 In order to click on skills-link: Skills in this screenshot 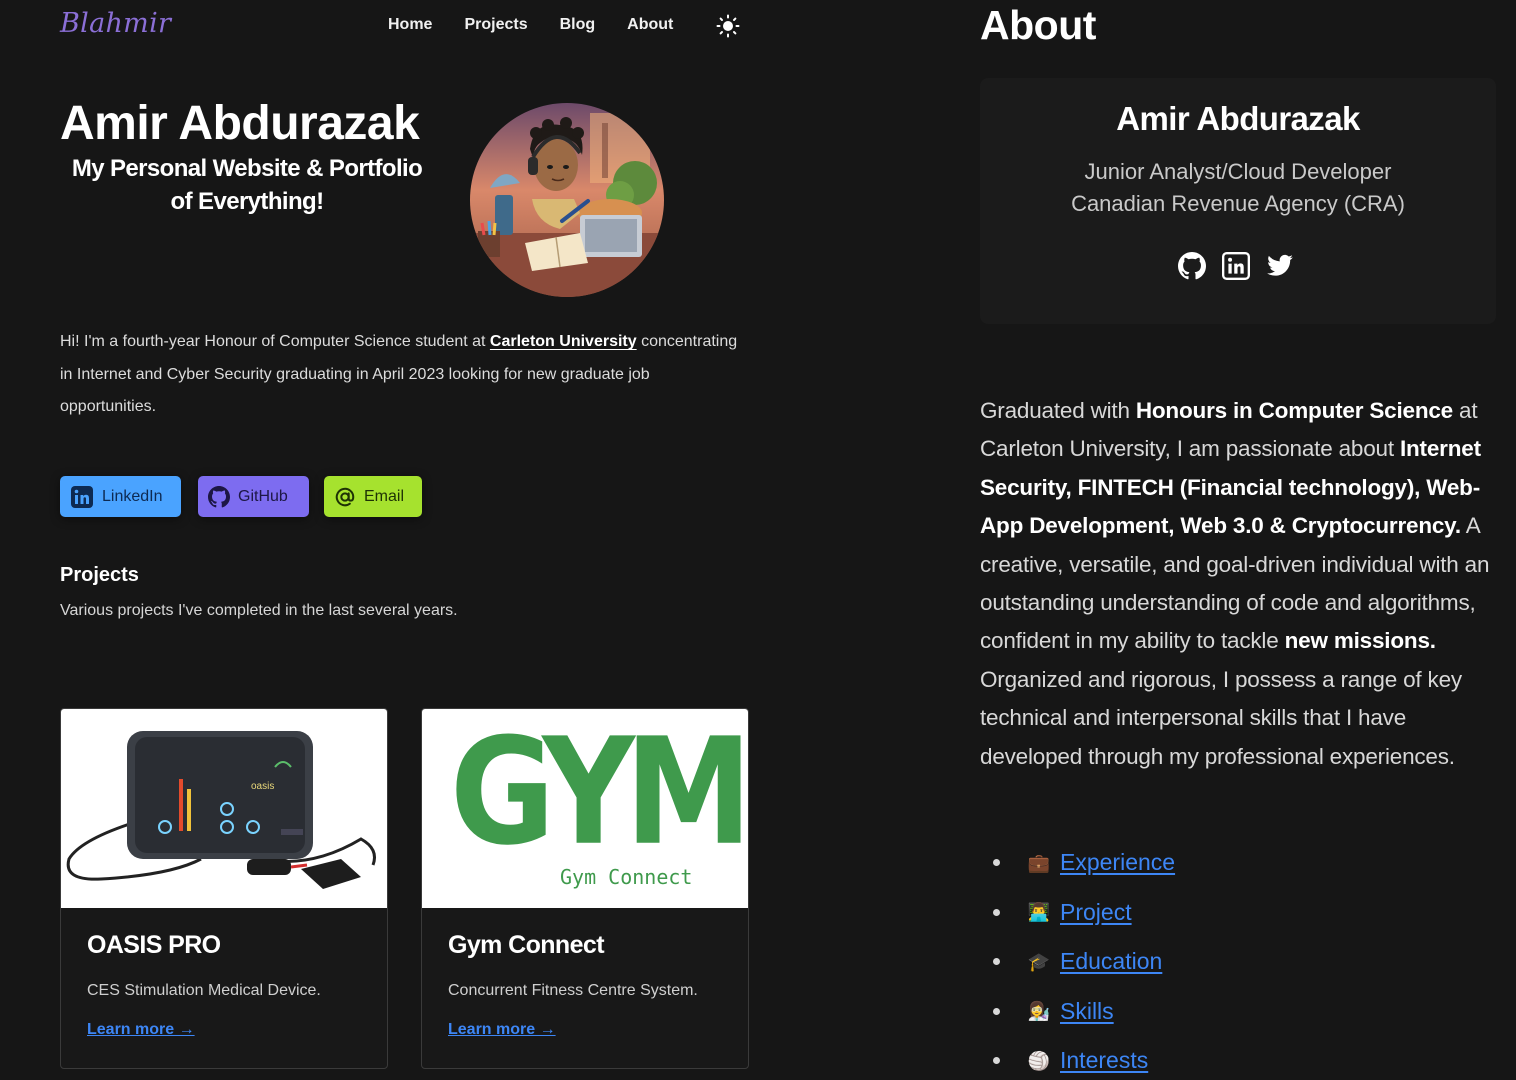, I will do `click(1087, 1011)`.